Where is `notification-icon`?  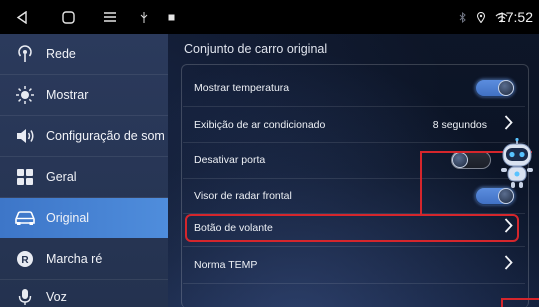
notification-icon is located at coordinates (171, 17).